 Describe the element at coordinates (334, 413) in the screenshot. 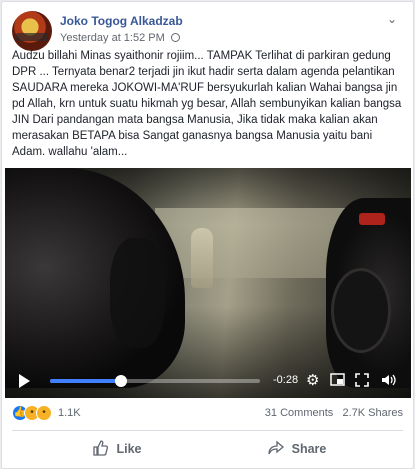

I see `comment-share-counts: 31 Comments 2.7K Shares` at that location.